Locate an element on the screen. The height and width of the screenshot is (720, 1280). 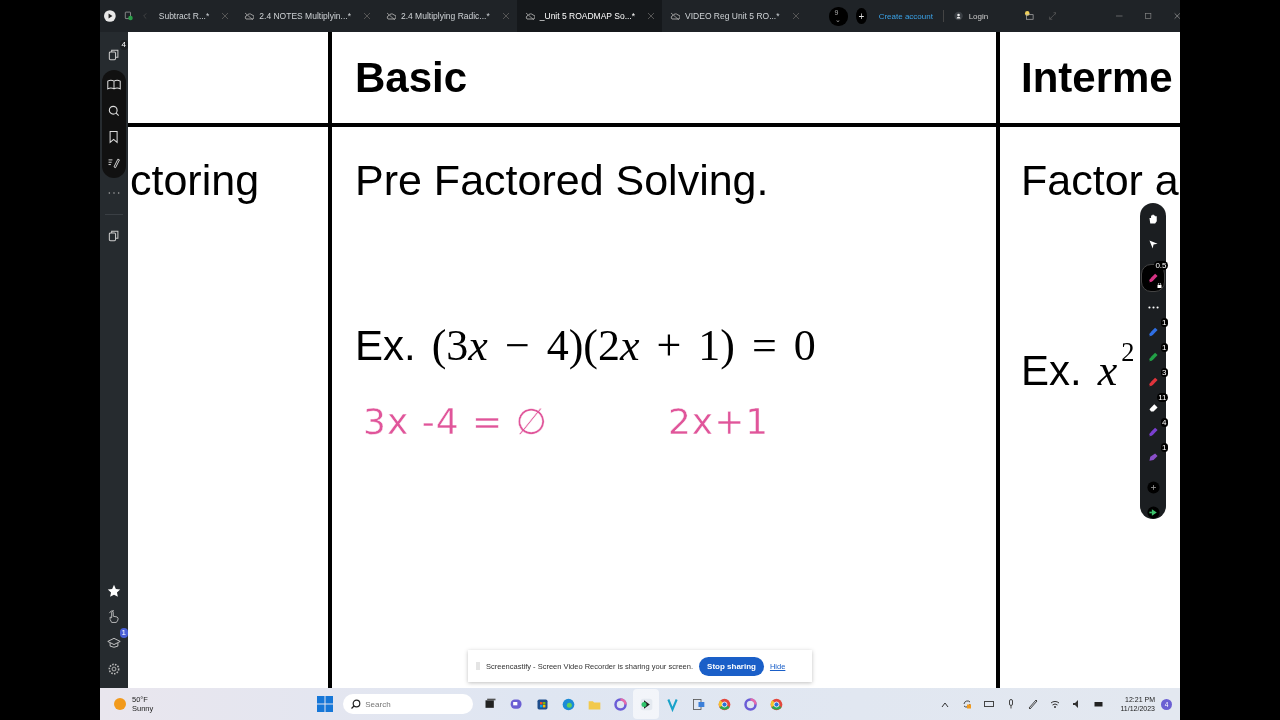
phone-link-icon is located at coordinates (698, 704).